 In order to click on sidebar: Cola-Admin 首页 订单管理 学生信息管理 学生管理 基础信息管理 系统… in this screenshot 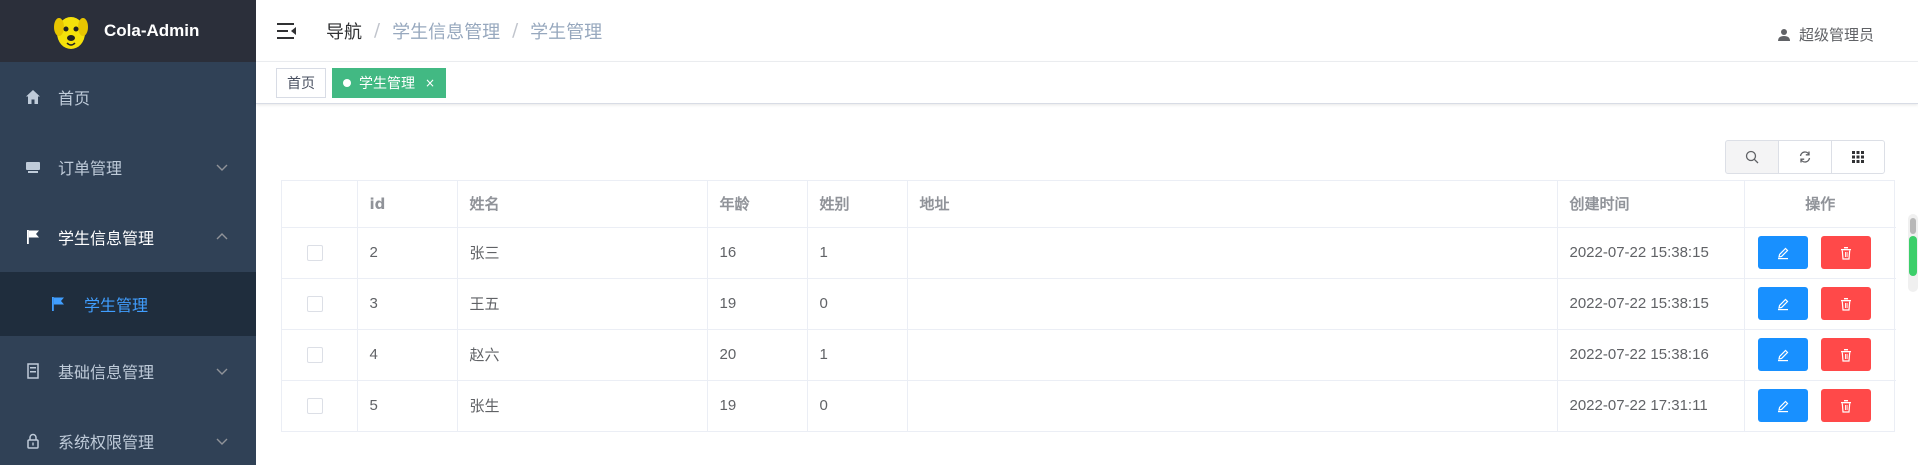, I will do `click(128, 232)`.